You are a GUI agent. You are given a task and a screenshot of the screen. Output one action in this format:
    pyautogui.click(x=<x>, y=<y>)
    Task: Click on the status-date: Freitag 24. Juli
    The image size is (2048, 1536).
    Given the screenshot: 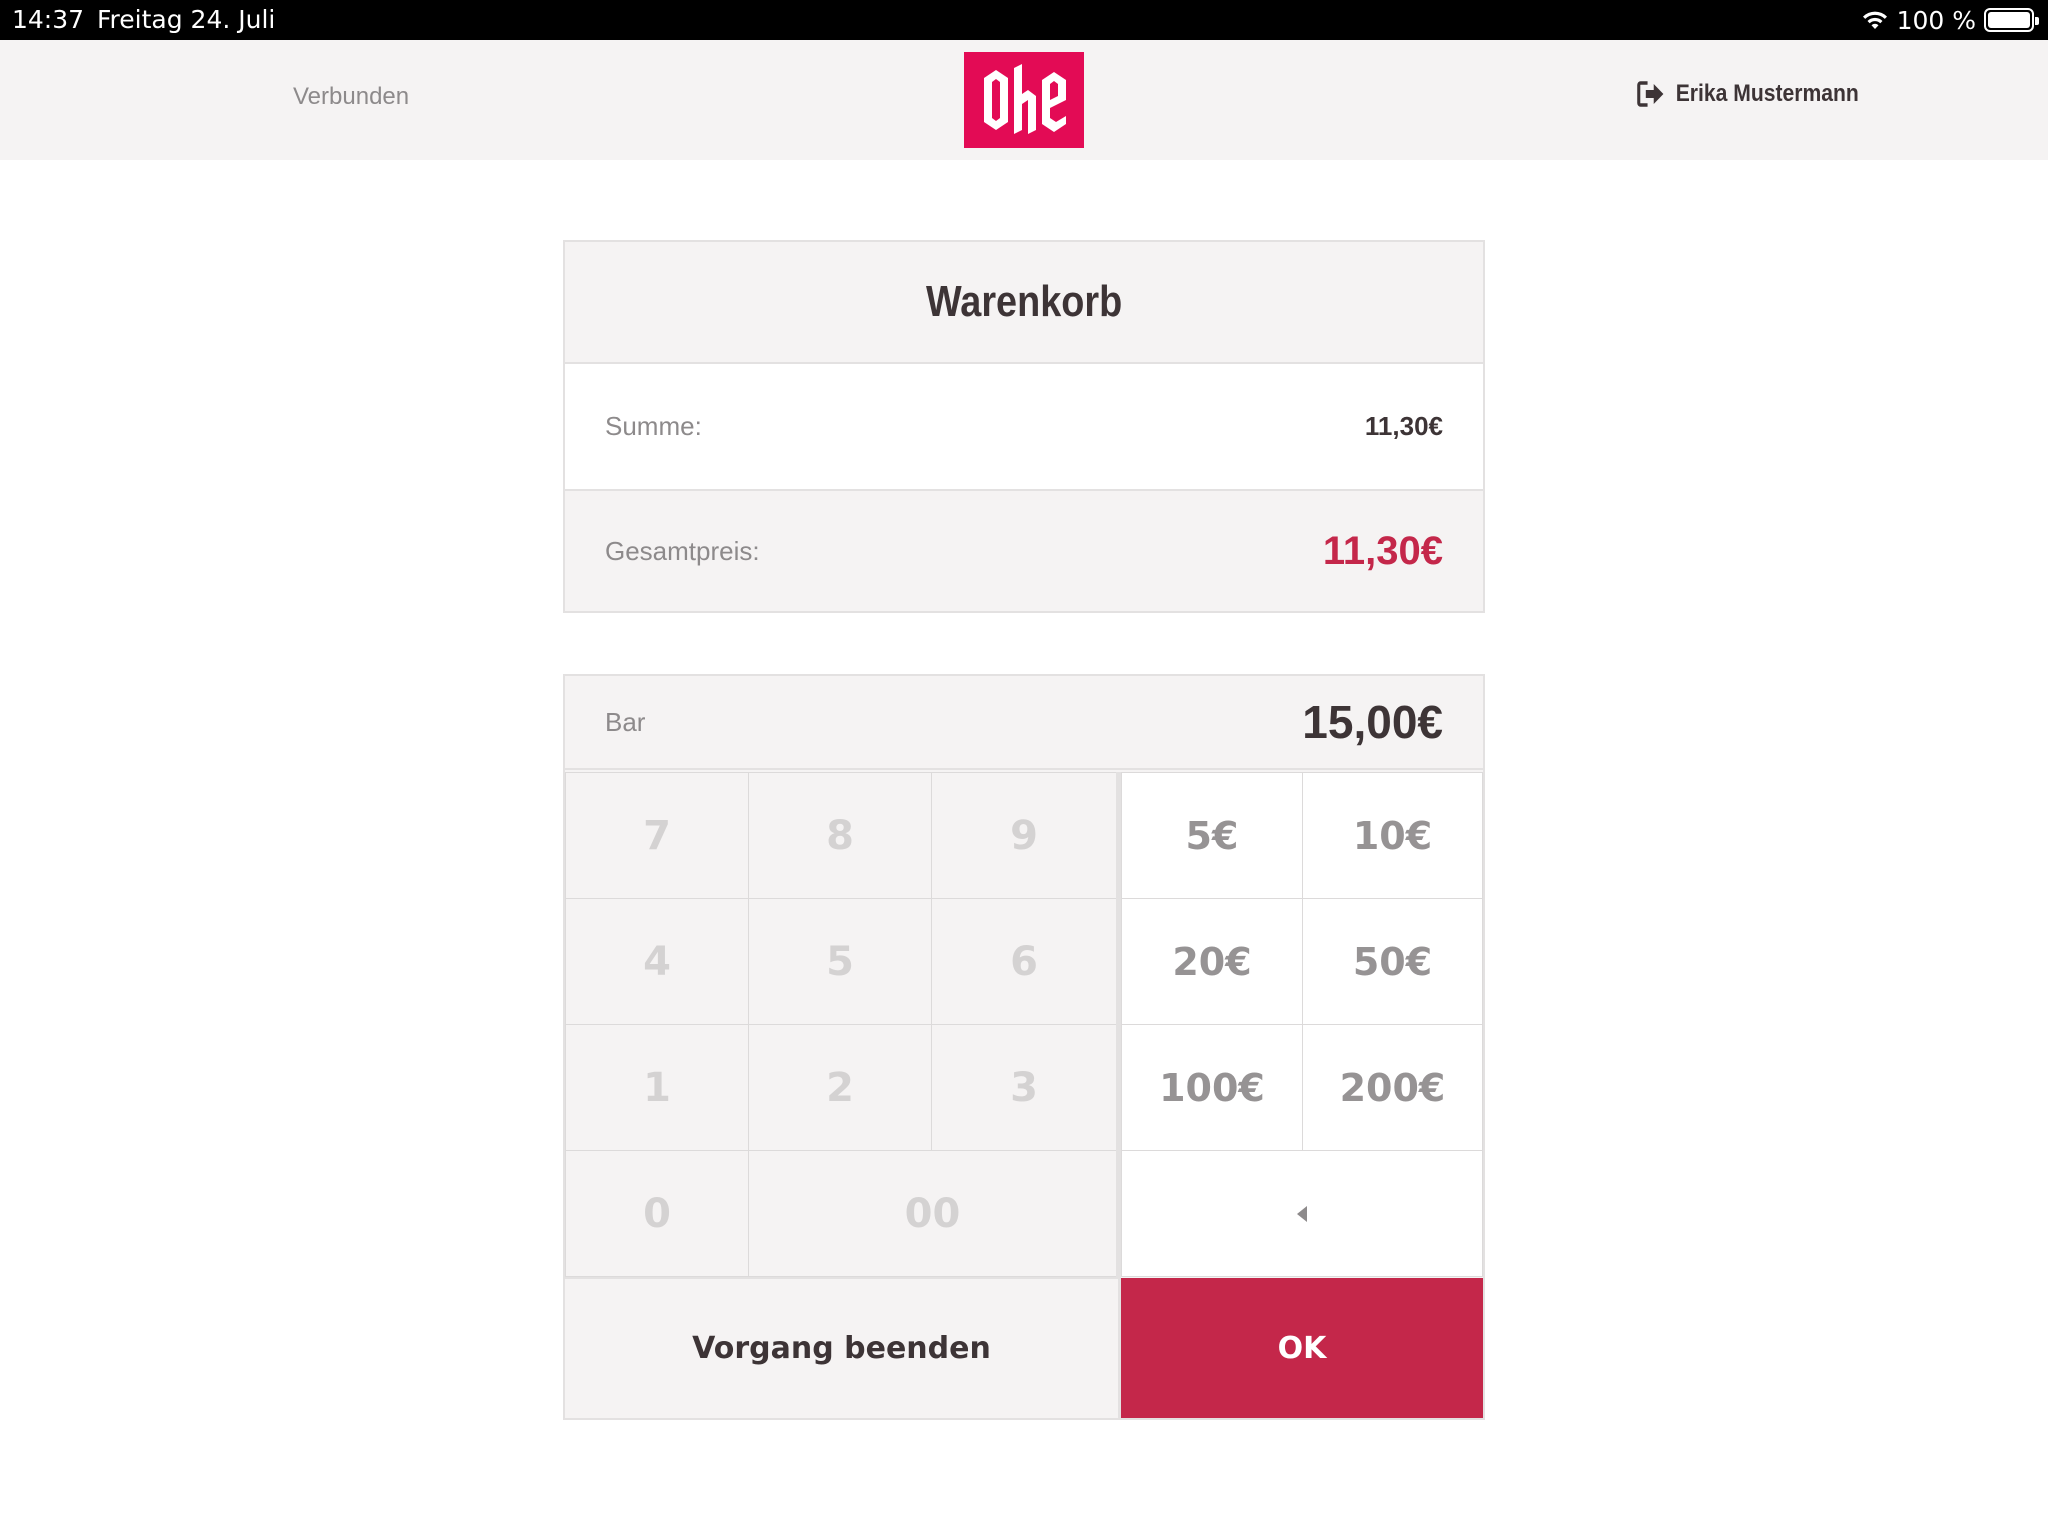 What is the action you would take?
    pyautogui.click(x=186, y=19)
    